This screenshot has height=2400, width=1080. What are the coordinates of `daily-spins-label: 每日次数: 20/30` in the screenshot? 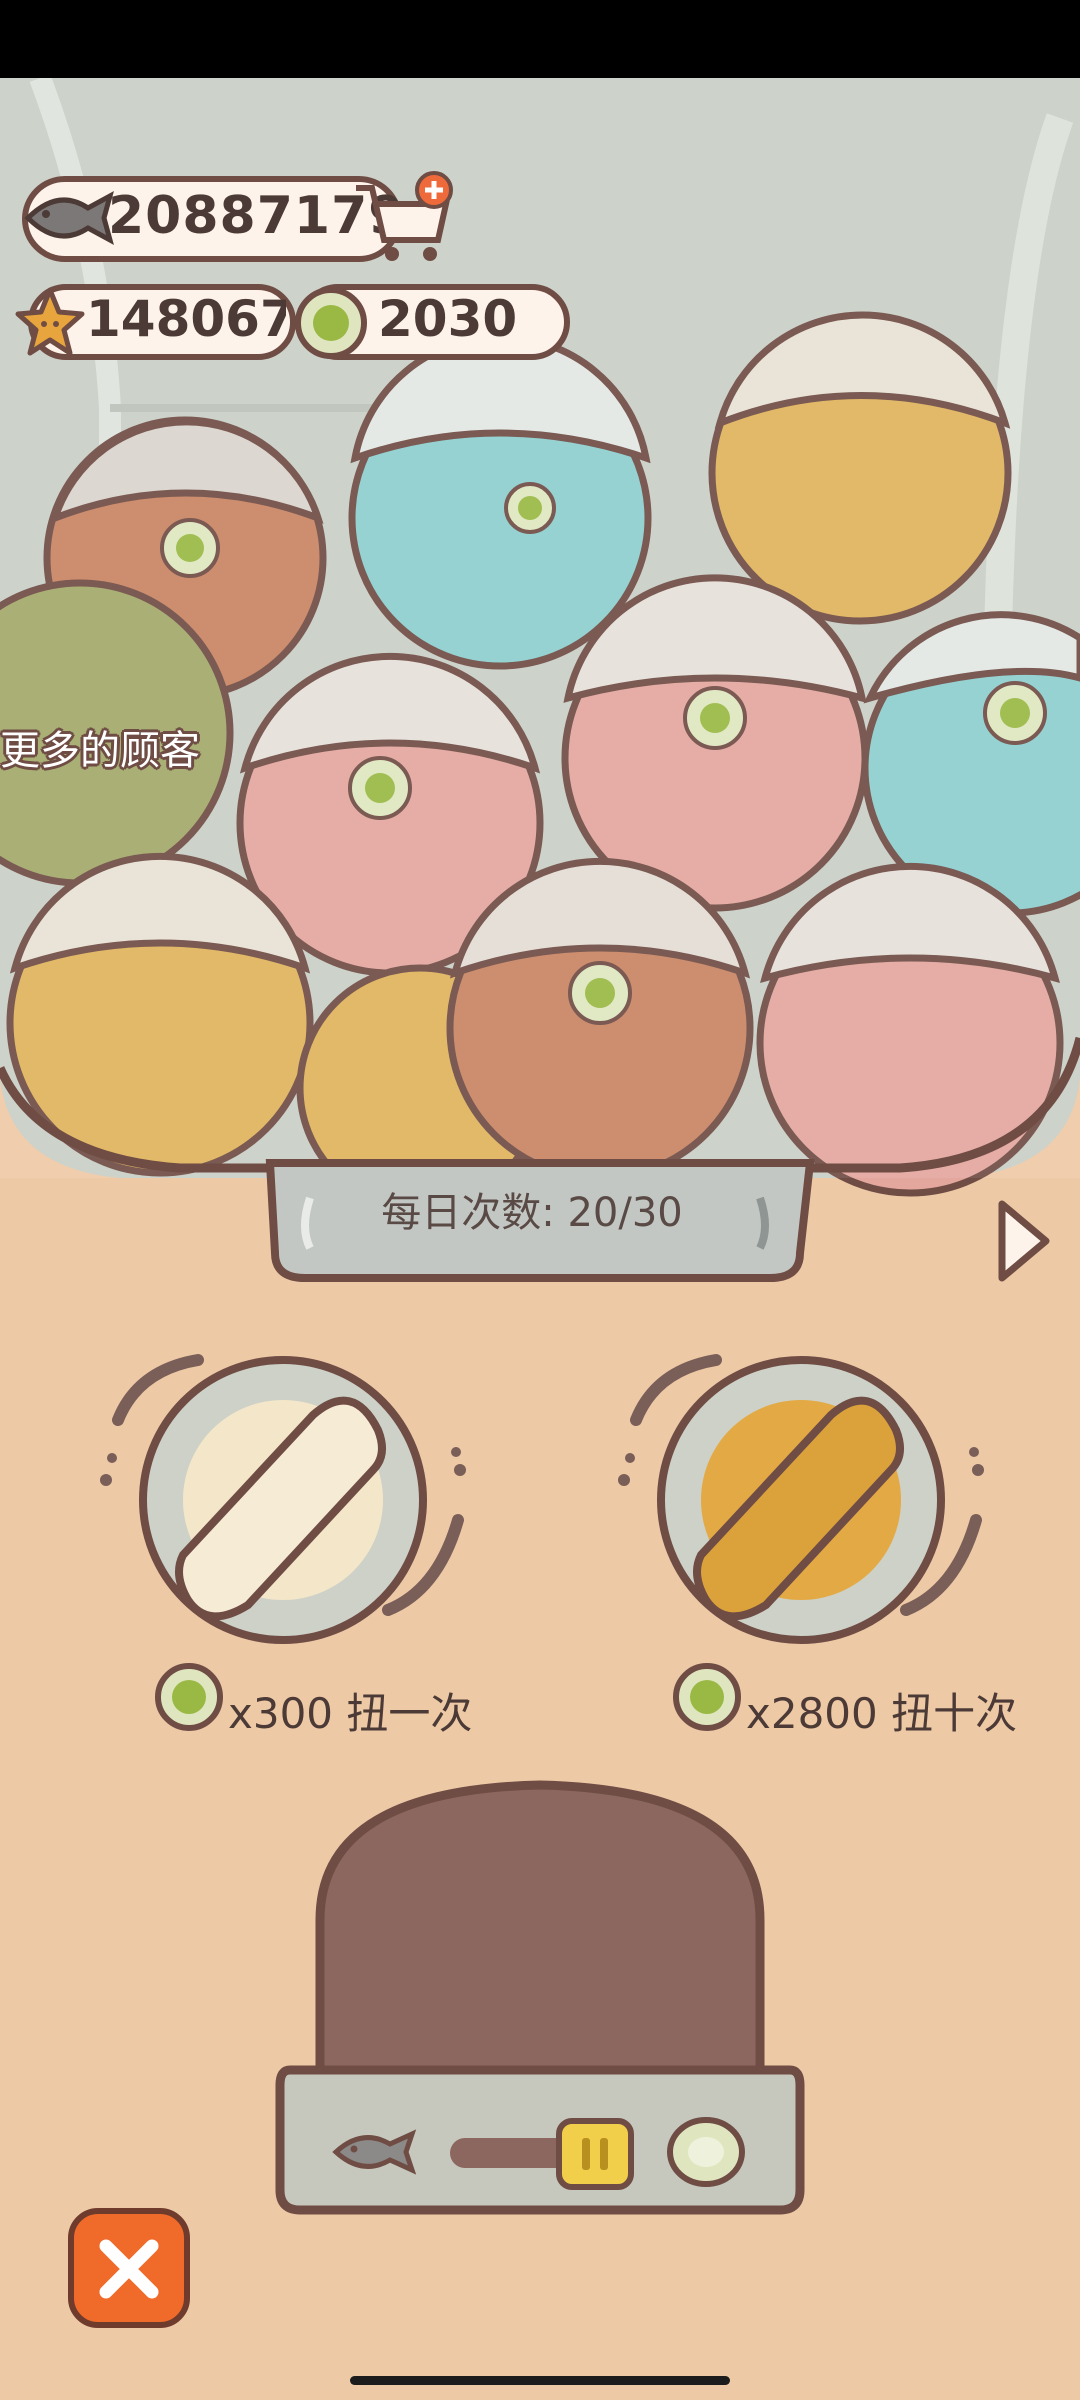 It's located at (532, 1213).